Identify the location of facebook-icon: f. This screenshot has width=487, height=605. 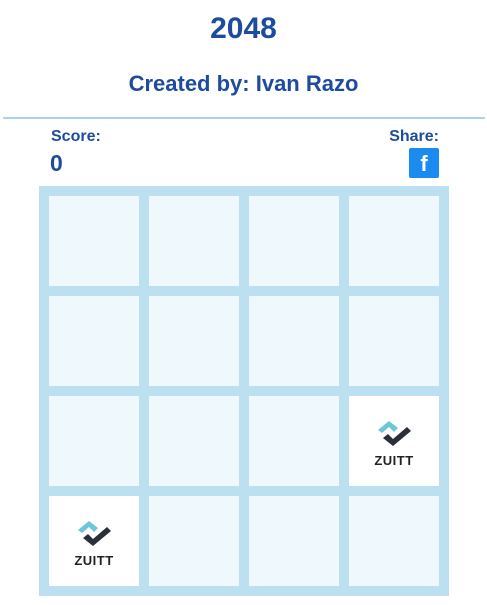
(424, 163).